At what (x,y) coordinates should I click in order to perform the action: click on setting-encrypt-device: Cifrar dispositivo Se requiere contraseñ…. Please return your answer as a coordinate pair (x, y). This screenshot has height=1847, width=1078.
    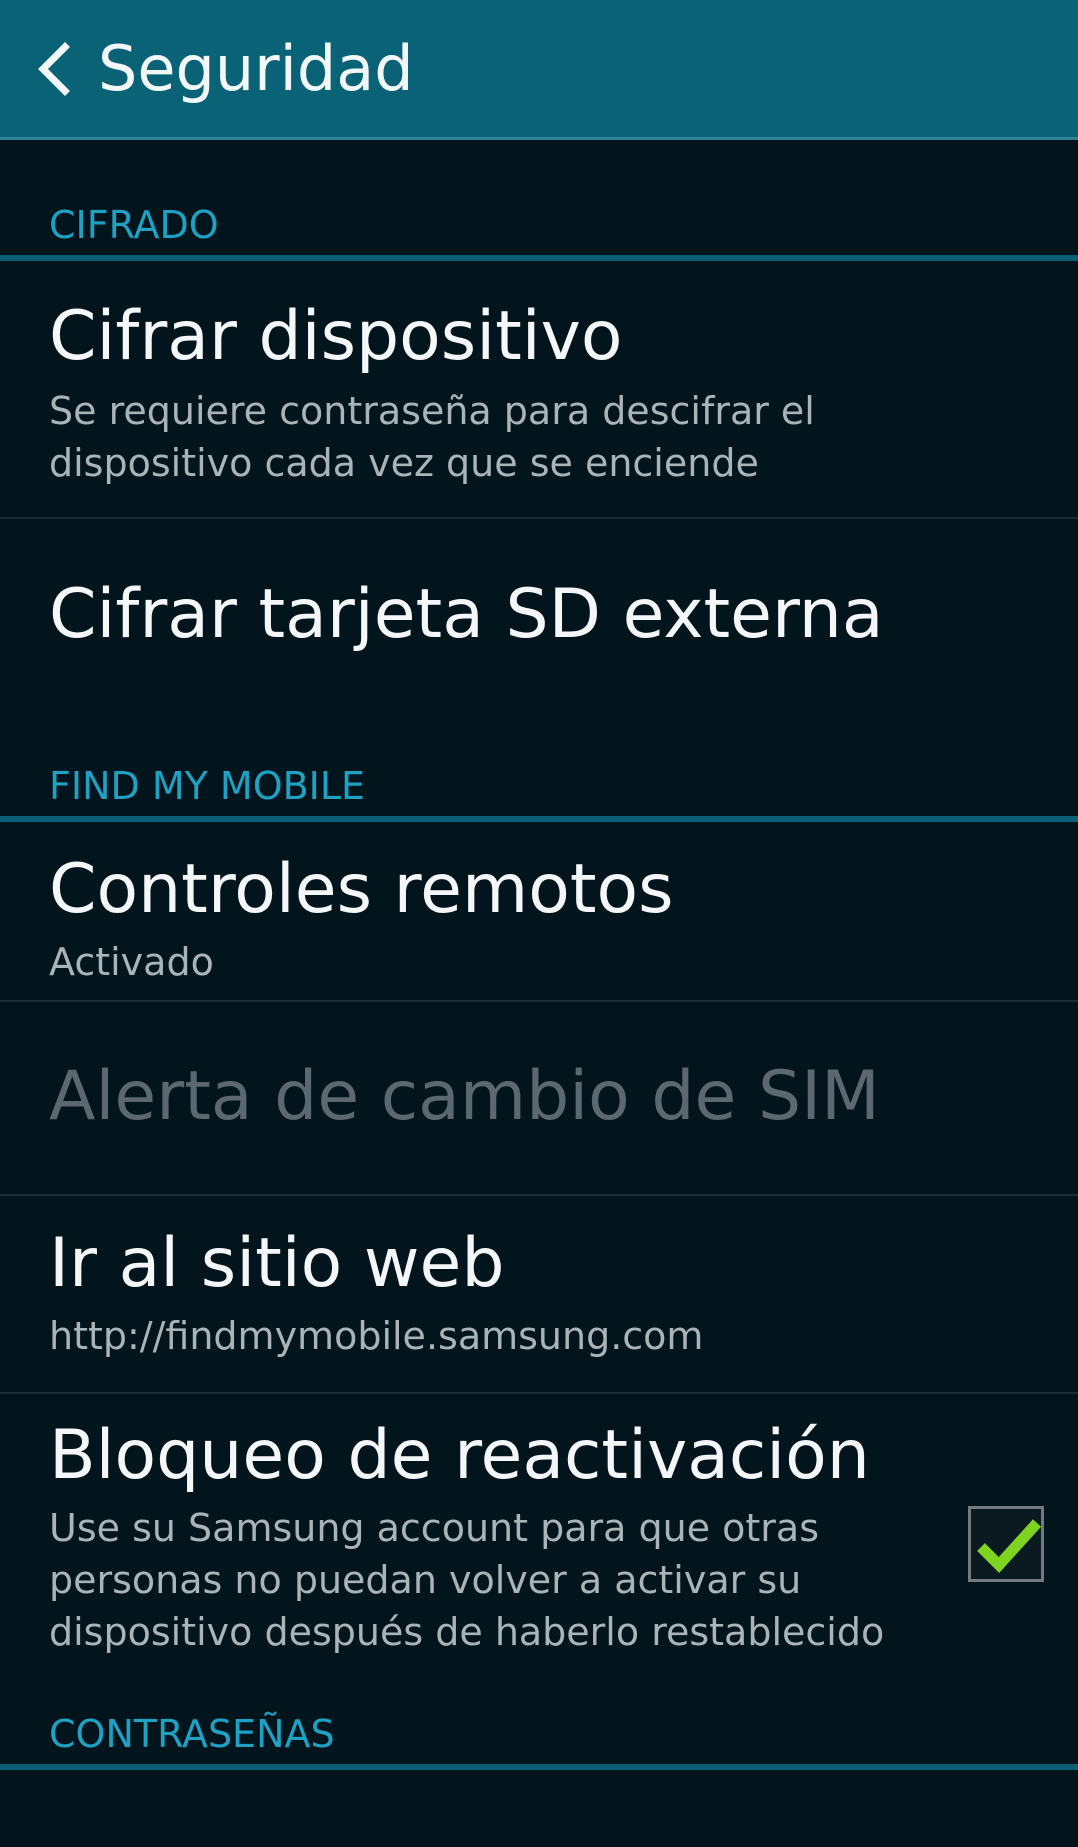
    Looking at the image, I should click on (539, 390).